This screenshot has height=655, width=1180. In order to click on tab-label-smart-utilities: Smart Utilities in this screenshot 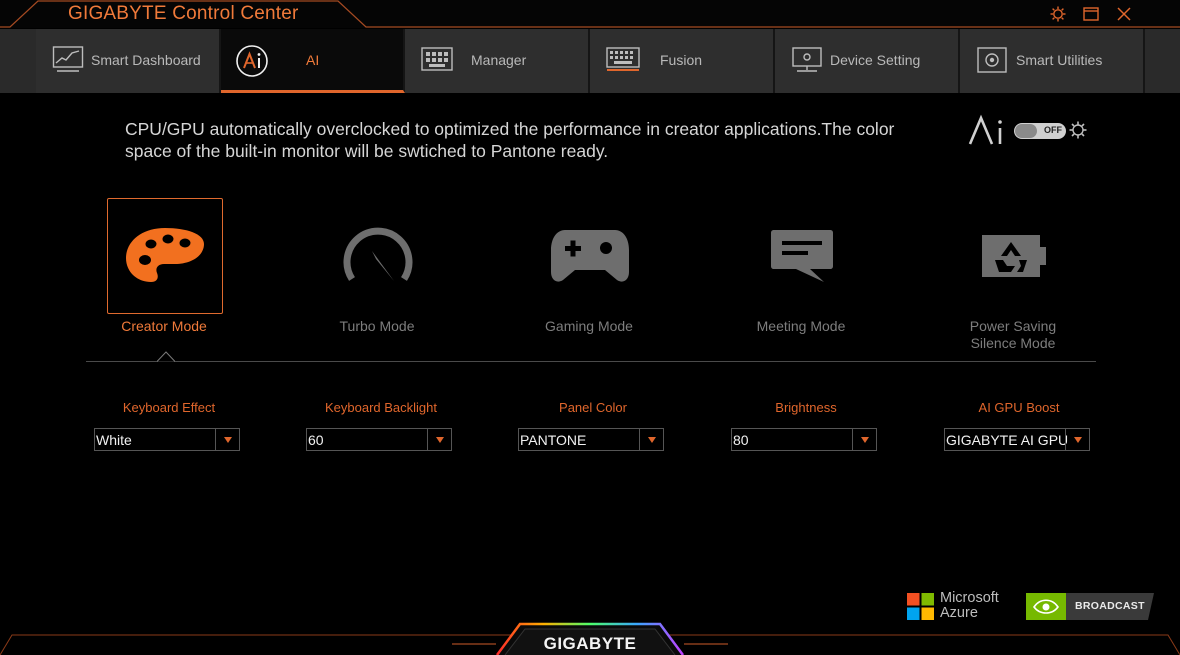, I will do `click(1059, 60)`.